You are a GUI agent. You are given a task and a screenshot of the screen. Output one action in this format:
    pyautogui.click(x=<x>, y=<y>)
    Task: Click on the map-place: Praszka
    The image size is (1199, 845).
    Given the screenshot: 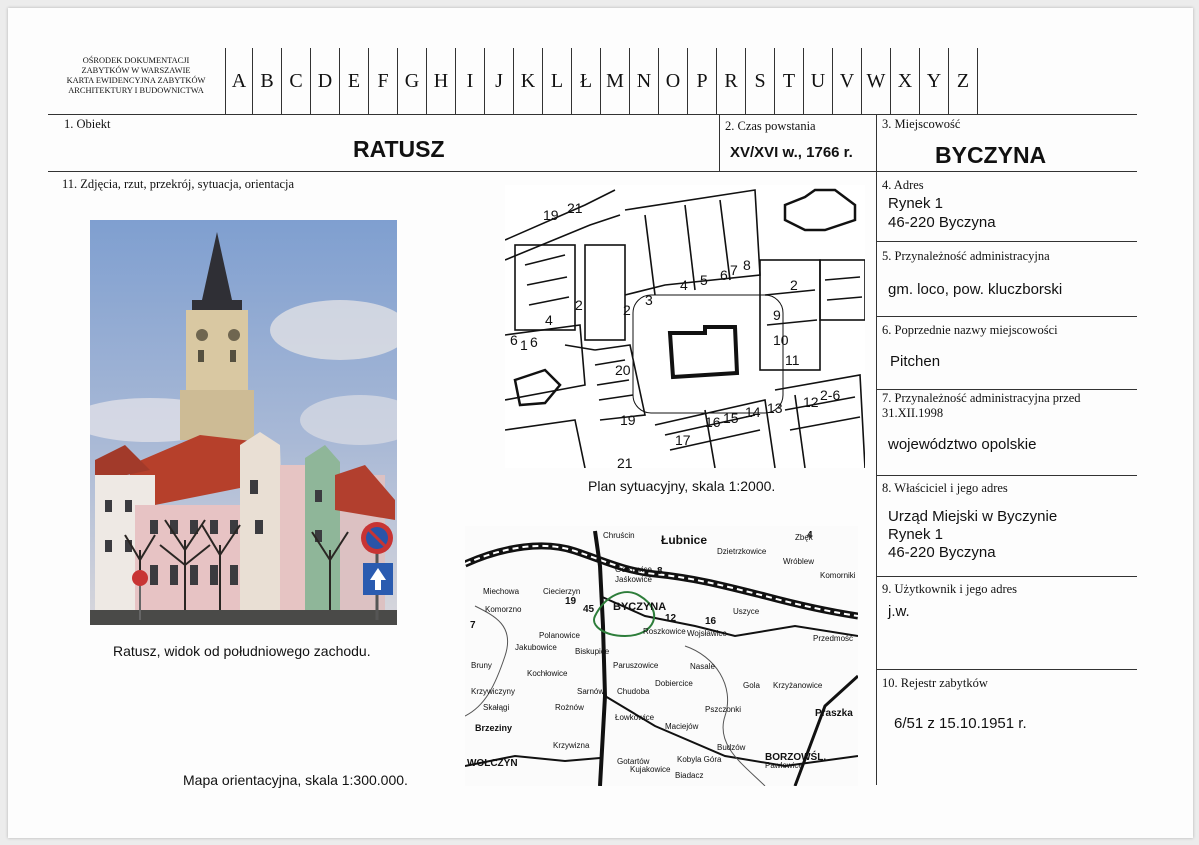 What is the action you would take?
    pyautogui.click(x=834, y=713)
    